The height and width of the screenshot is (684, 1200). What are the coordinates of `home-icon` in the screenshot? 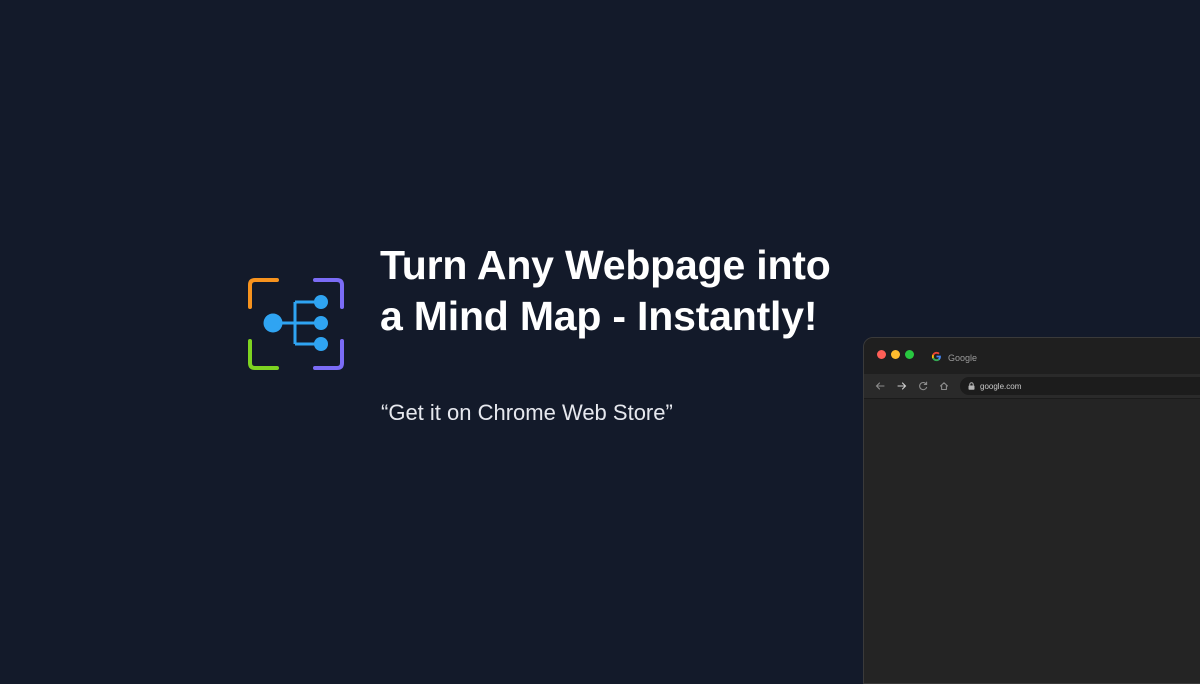 It's located at (944, 386).